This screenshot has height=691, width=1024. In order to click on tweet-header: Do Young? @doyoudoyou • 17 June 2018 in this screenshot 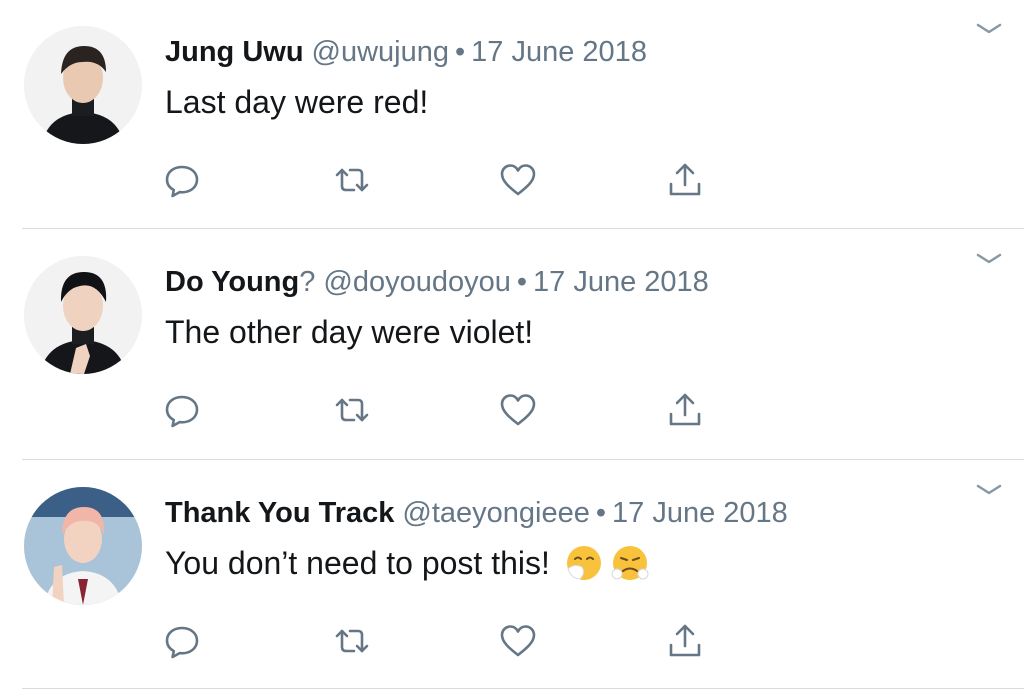, I will do `click(437, 282)`.